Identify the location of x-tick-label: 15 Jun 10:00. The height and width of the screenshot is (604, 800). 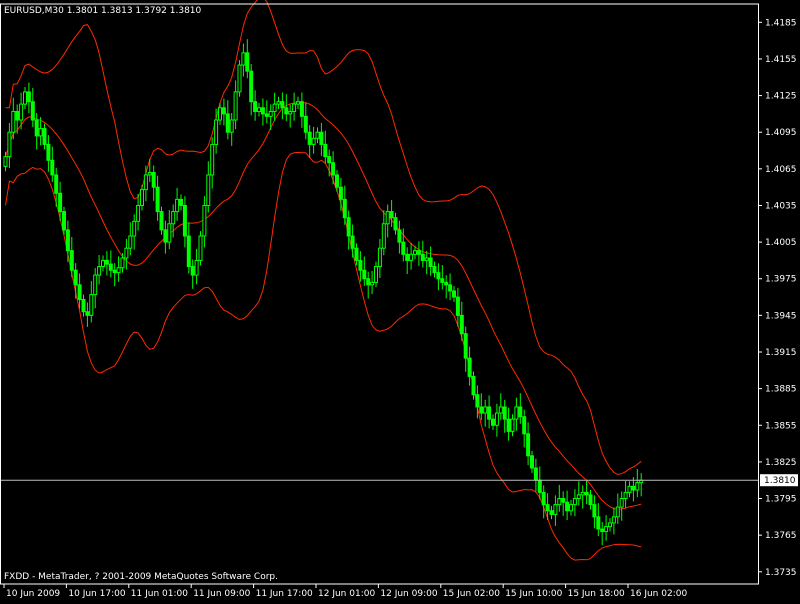
(533, 594).